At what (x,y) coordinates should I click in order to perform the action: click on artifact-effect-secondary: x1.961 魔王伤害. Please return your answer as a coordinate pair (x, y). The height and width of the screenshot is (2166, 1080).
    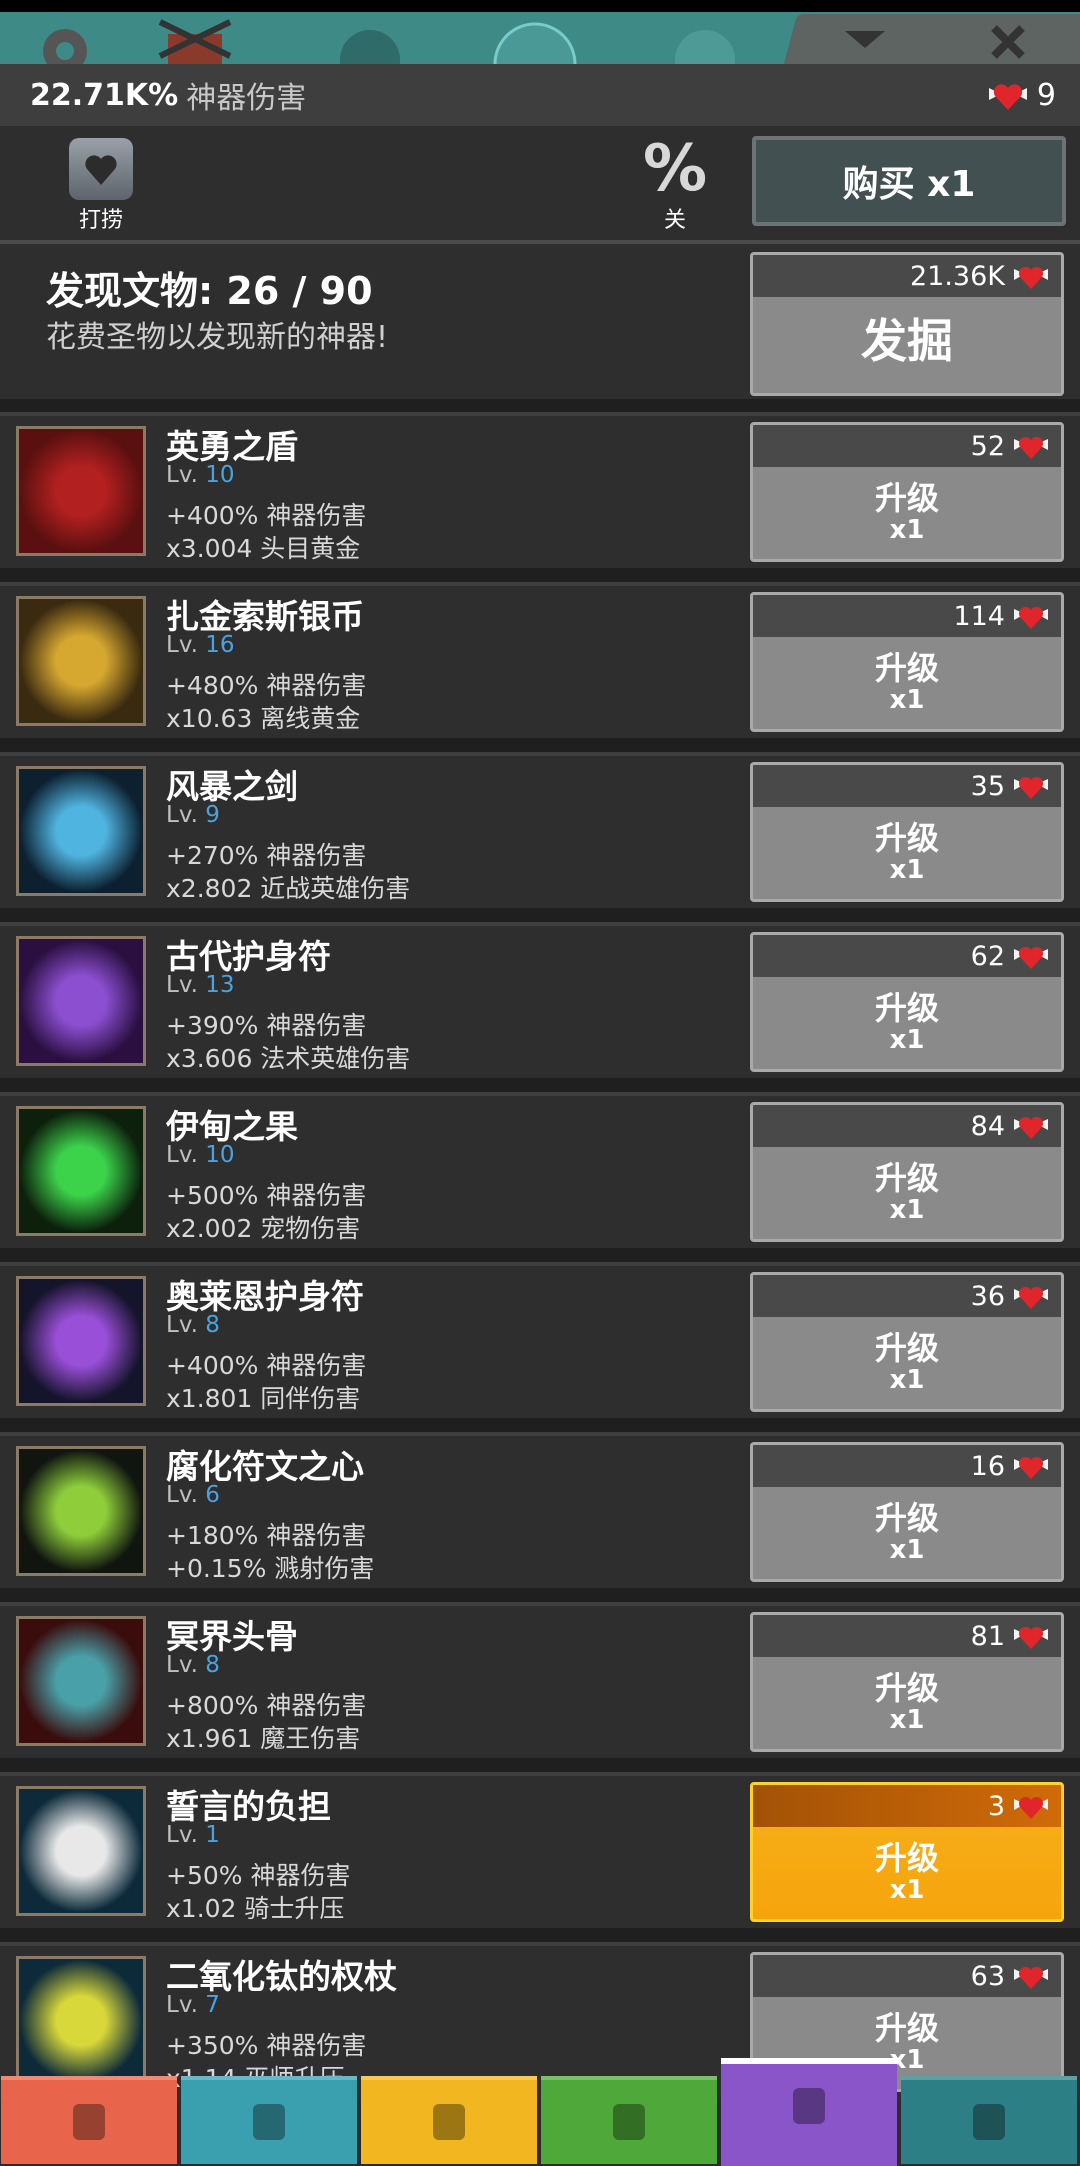
    Looking at the image, I should click on (263, 1738).